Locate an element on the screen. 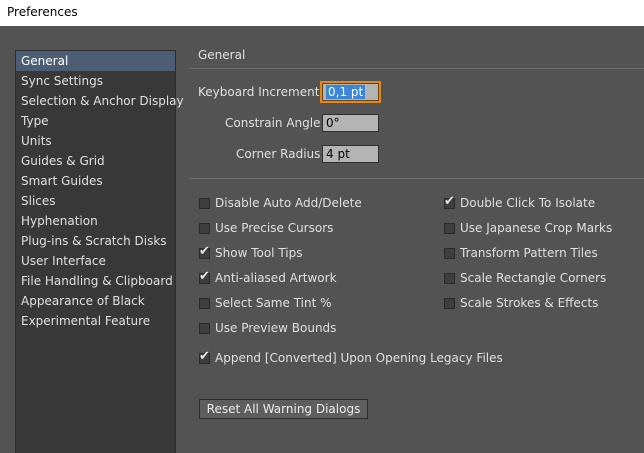 The image size is (644, 453). keyboard-increment-field: 0,1 pt is located at coordinates (350, 92).